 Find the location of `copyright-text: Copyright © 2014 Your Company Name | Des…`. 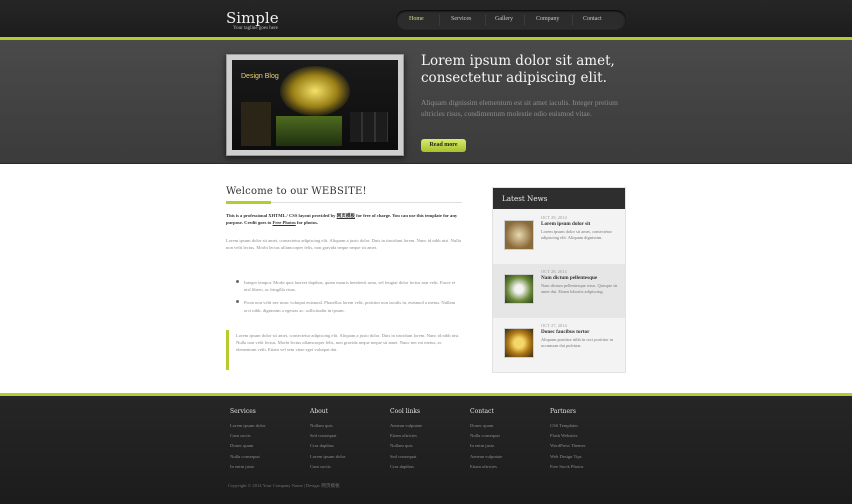

copyright-text: Copyright © 2014 Your Company Name | Des… is located at coordinates (284, 485).